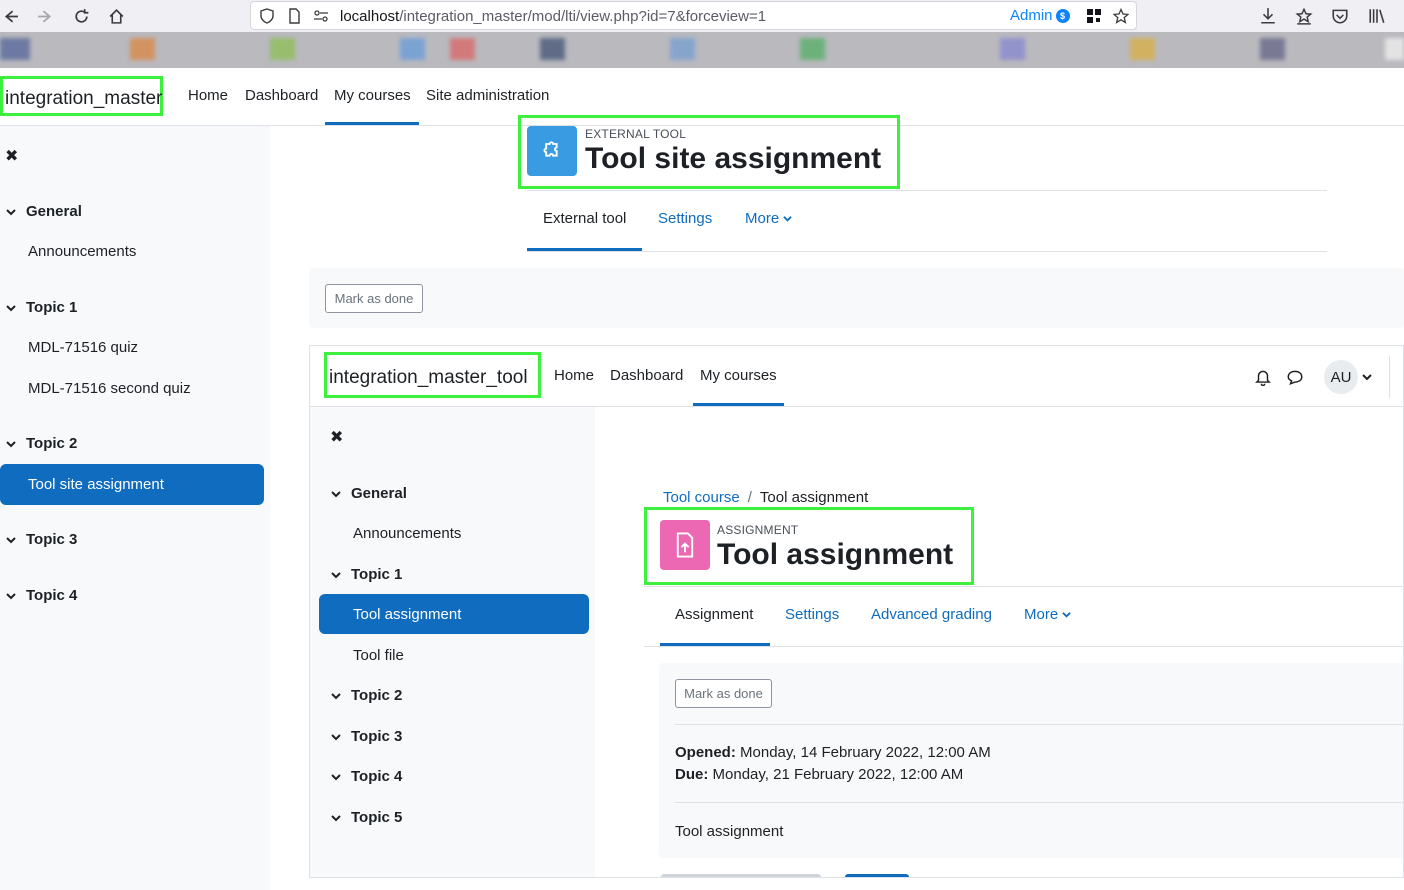 The width and height of the screenshot is (1404, 890). Describe the element at coordinates (723, 693) in the screenshot. I see `tool-mark-as-done-button: Mark as done` at that location.